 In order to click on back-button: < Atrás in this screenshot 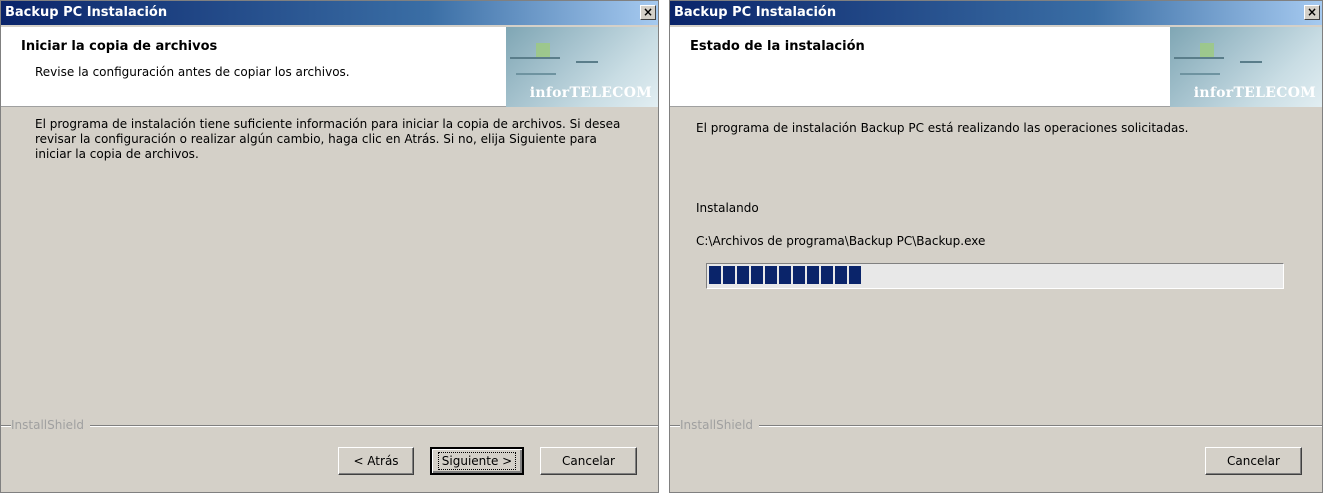, I will do `click(376, 461)`.